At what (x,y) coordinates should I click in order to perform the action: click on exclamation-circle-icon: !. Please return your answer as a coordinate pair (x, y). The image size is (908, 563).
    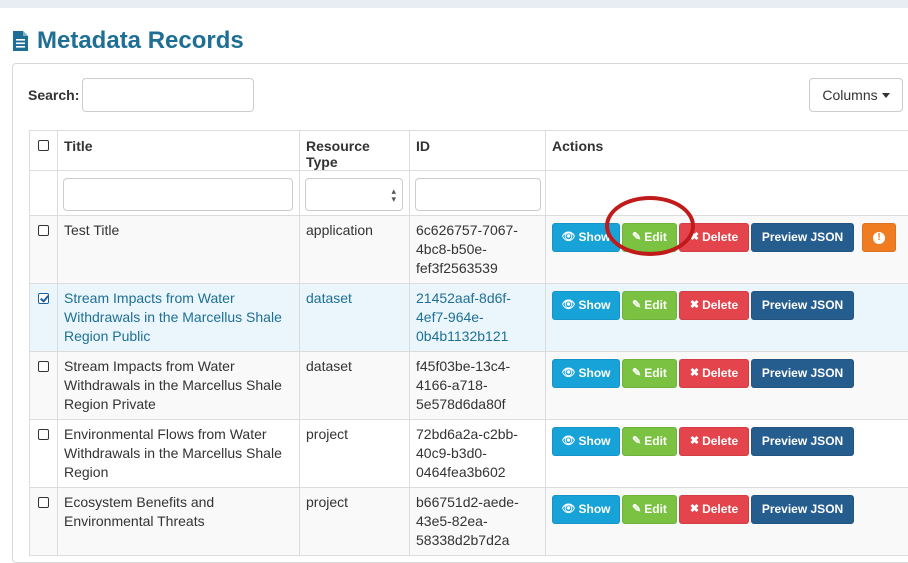
    Looking at the image, I should click on (879, 238).